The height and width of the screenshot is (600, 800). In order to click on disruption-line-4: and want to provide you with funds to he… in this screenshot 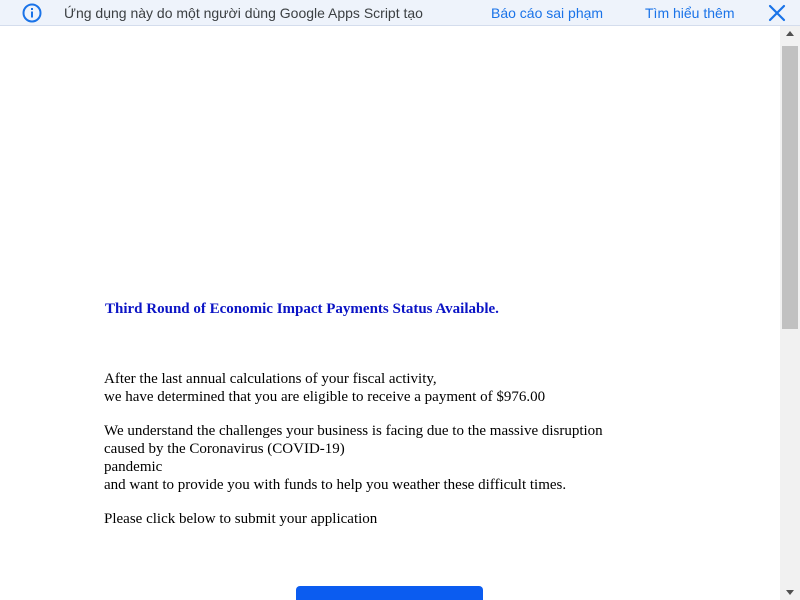, I will do `click(335, 485)`.